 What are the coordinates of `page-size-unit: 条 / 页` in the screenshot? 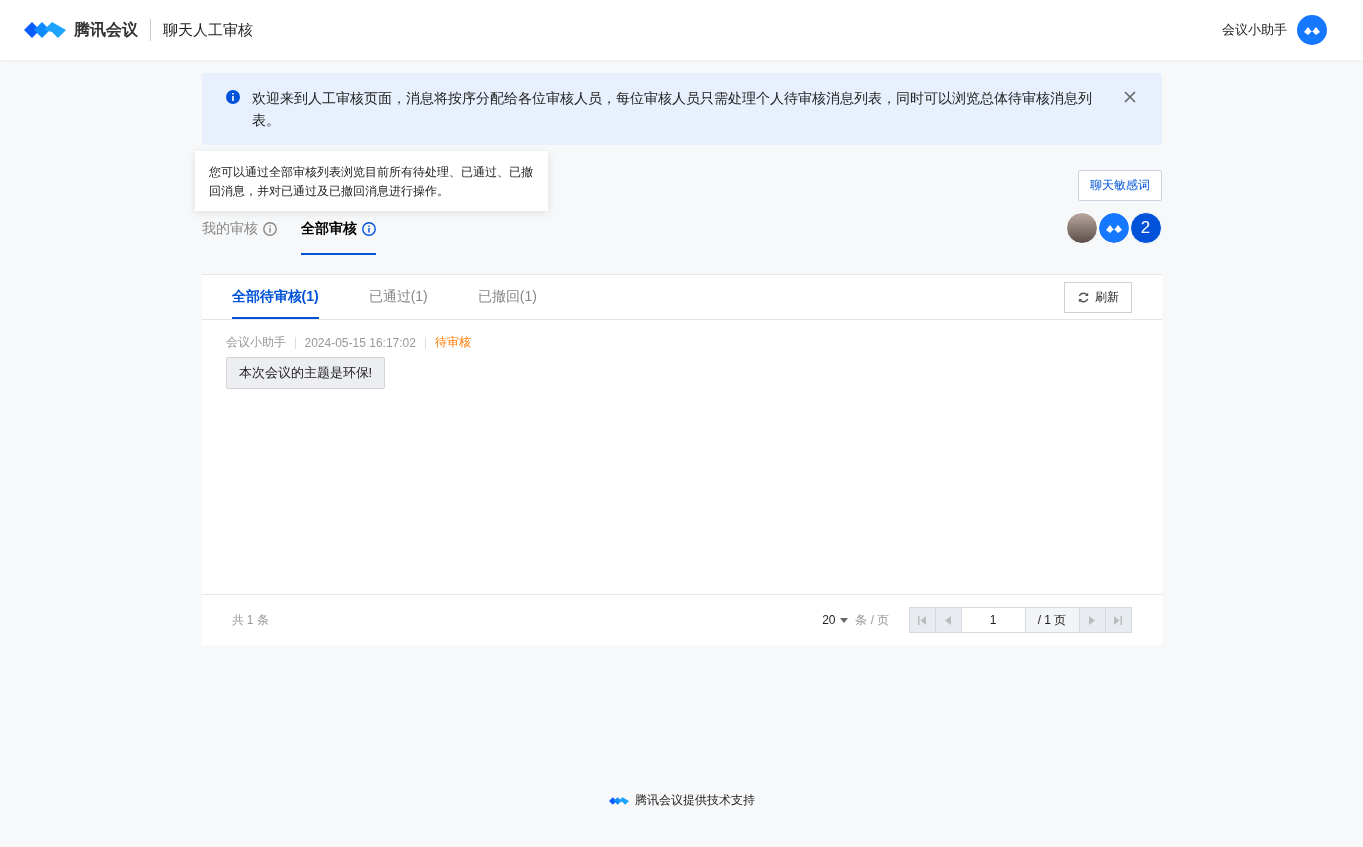 It's located at (872, 620).